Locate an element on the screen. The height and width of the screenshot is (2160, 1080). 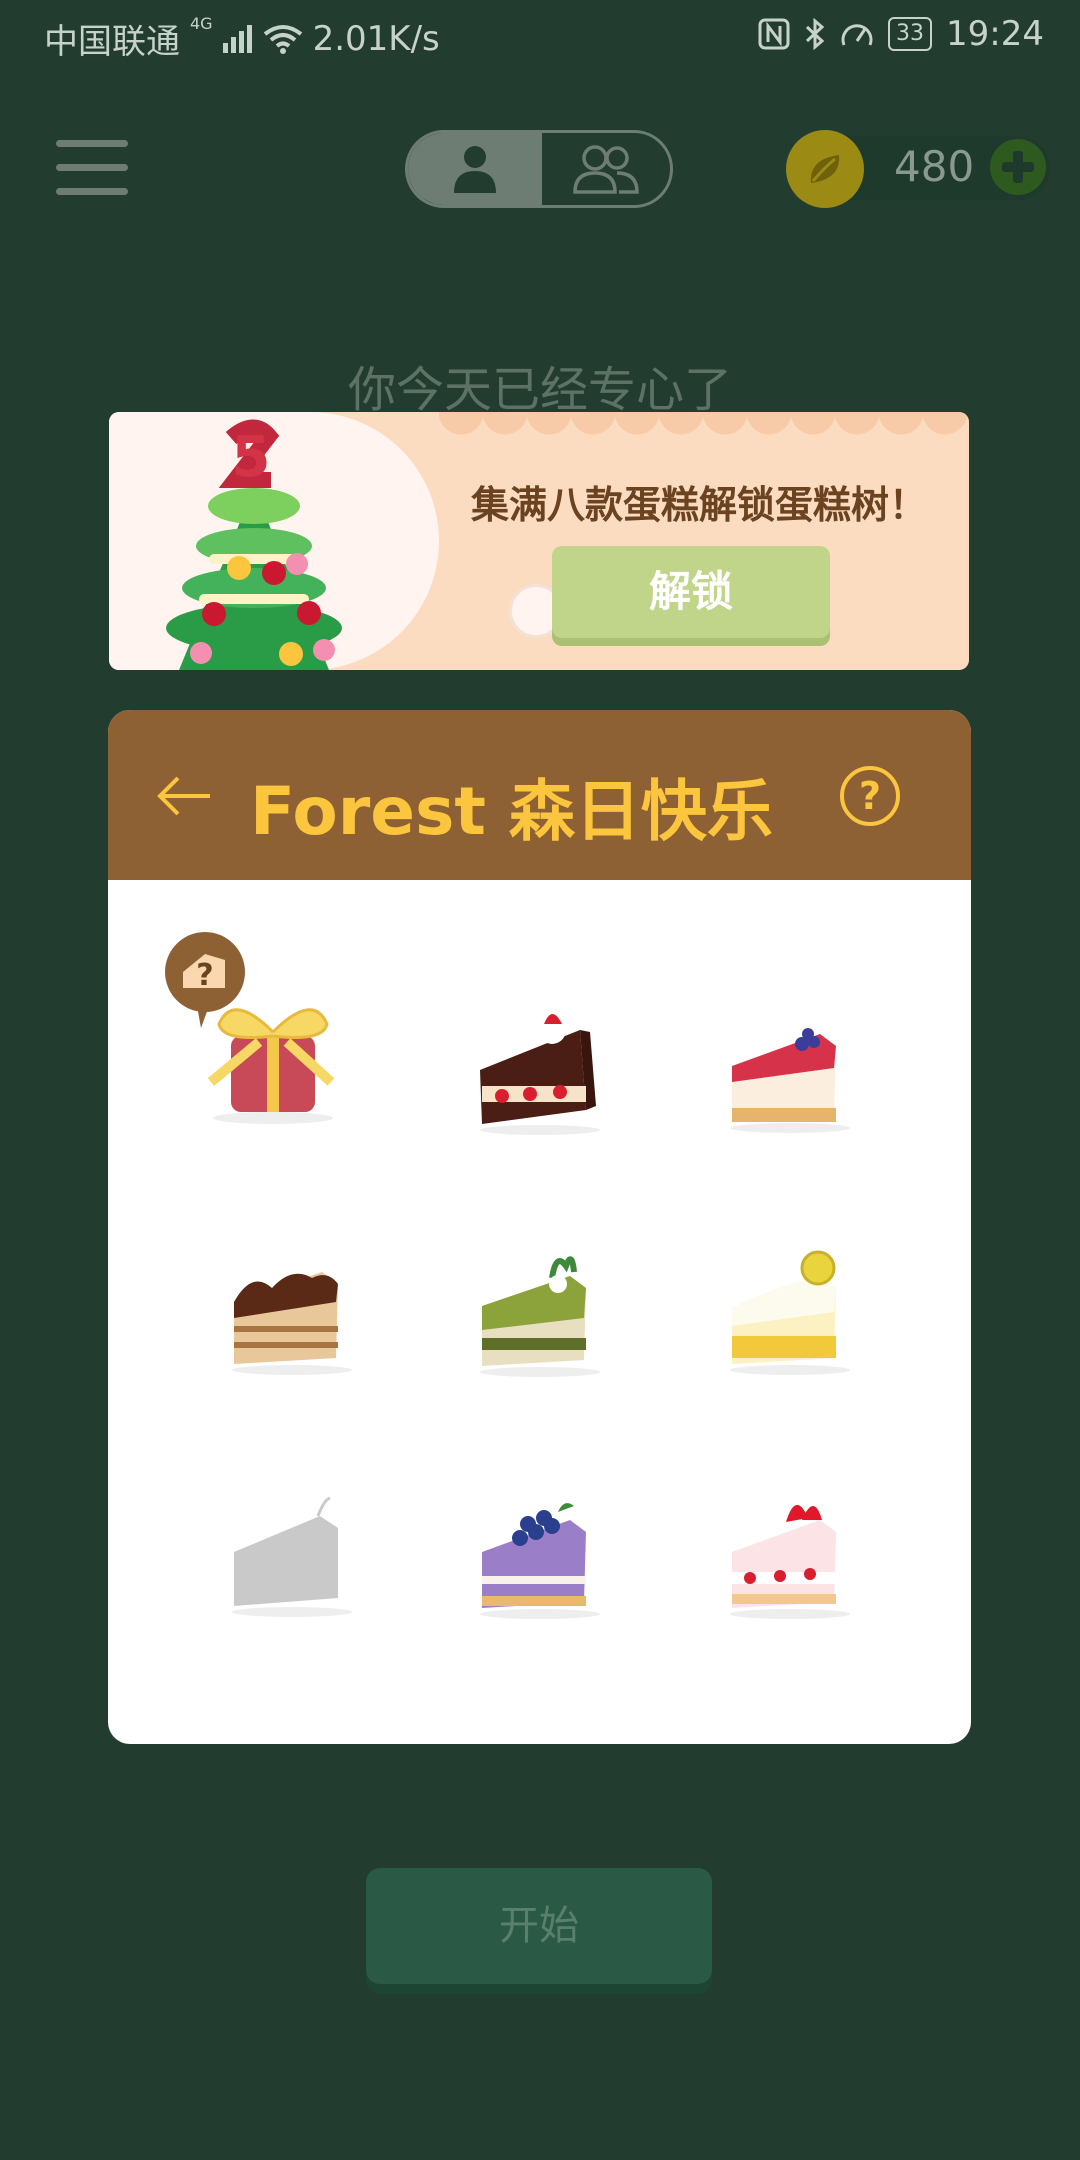
person-icon is located at coordinates (475, 169).